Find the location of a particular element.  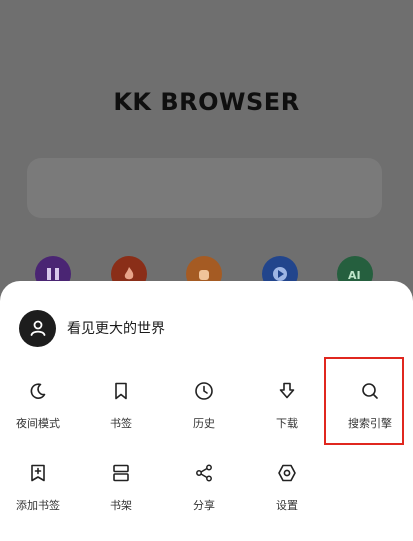

menu-item-settings: 设置 is located at coordinates (287, 498).